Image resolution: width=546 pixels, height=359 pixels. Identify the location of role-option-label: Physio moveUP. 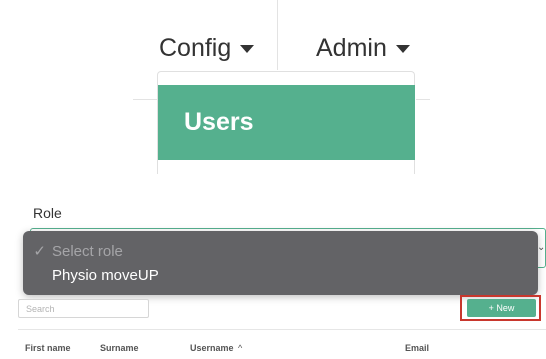
(105, 275).